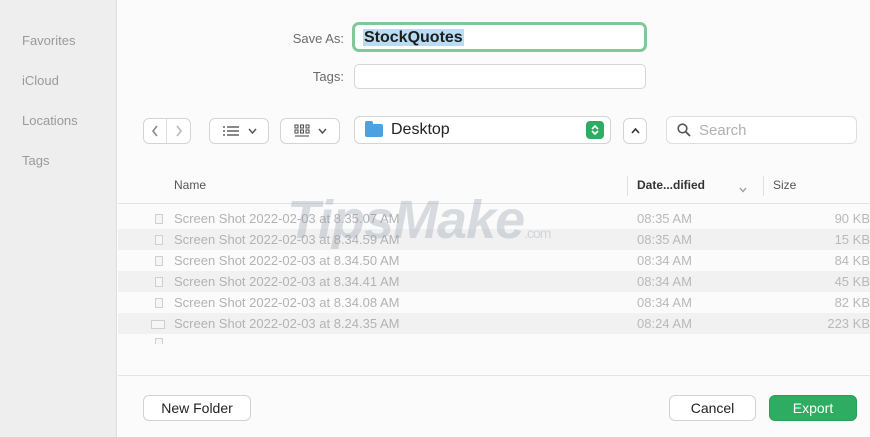 This screenshot has width=870, height=437. I want to click on chevron-updown-icon, so click(595, 130).